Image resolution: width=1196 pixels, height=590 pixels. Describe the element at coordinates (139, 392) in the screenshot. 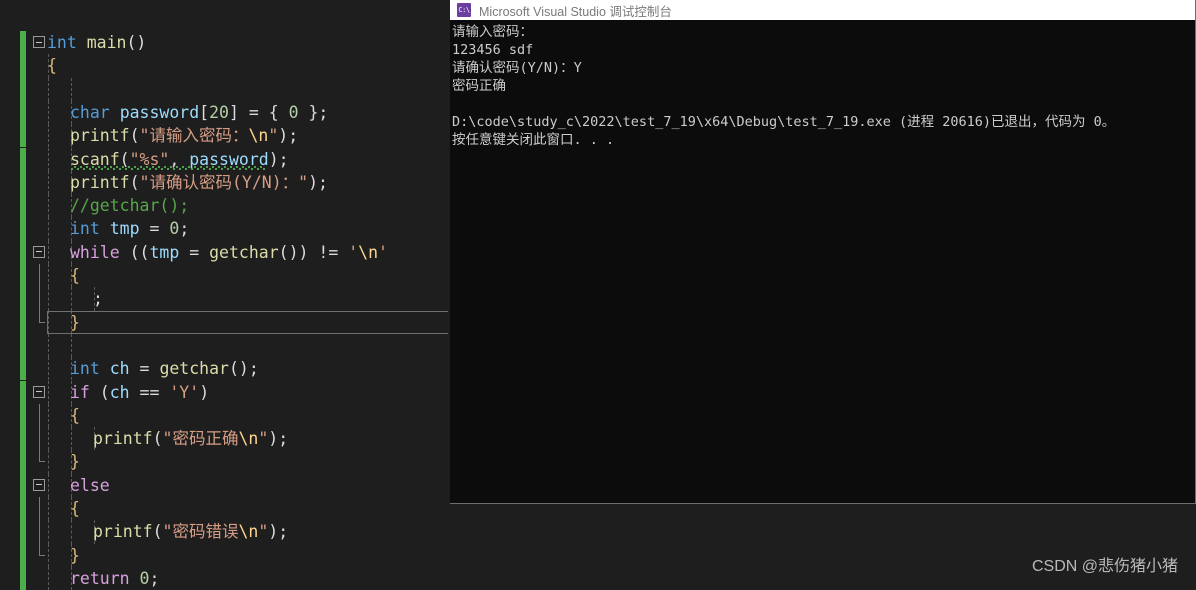

I see `code-text: if (ch == 'Y')` at that location.